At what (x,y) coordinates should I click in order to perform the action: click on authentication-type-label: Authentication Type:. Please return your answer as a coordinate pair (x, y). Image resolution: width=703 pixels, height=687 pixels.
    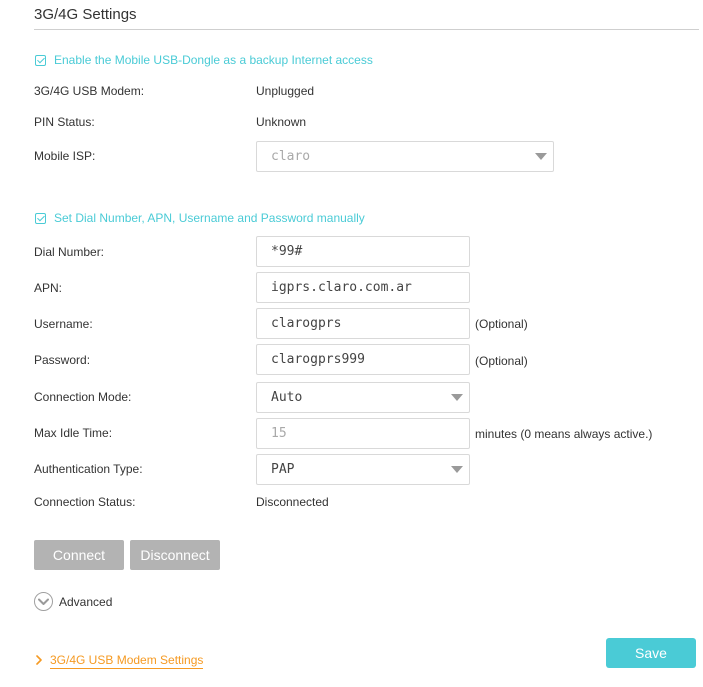
    Looking at the image, I should click on (88, 469).